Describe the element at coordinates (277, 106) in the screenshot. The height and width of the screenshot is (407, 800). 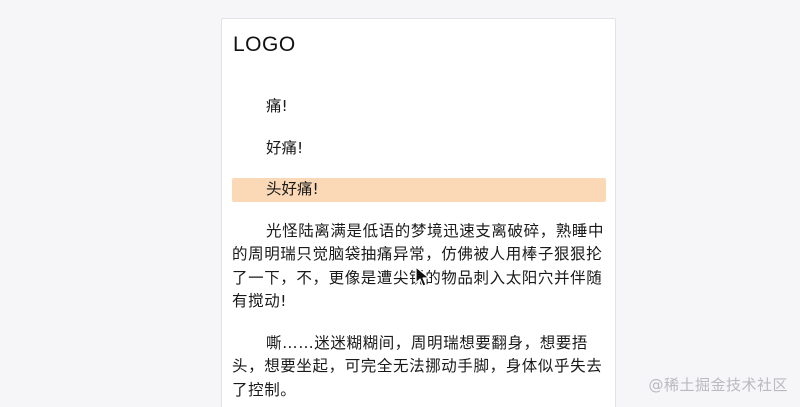
I see `paragraph-1: 痛!` at that location.